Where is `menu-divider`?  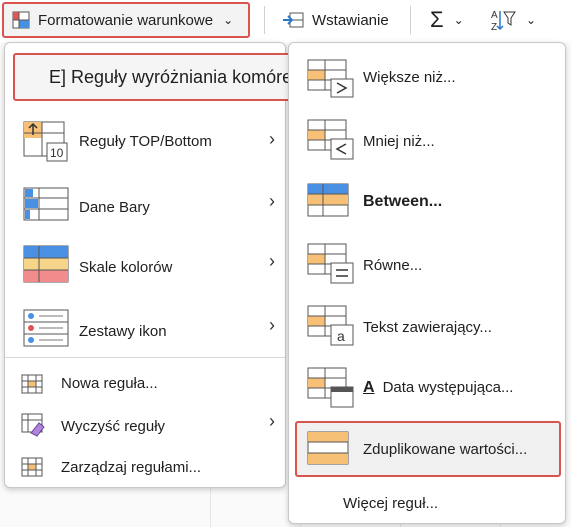 menu-divider is located at coordinates (145, 357).